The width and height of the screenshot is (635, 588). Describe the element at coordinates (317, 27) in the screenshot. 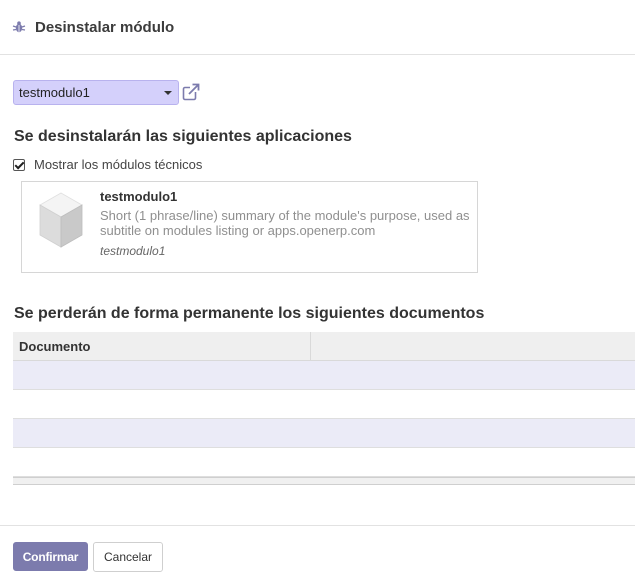

I see `dialog-header: Desinstalar módulo` at that location.